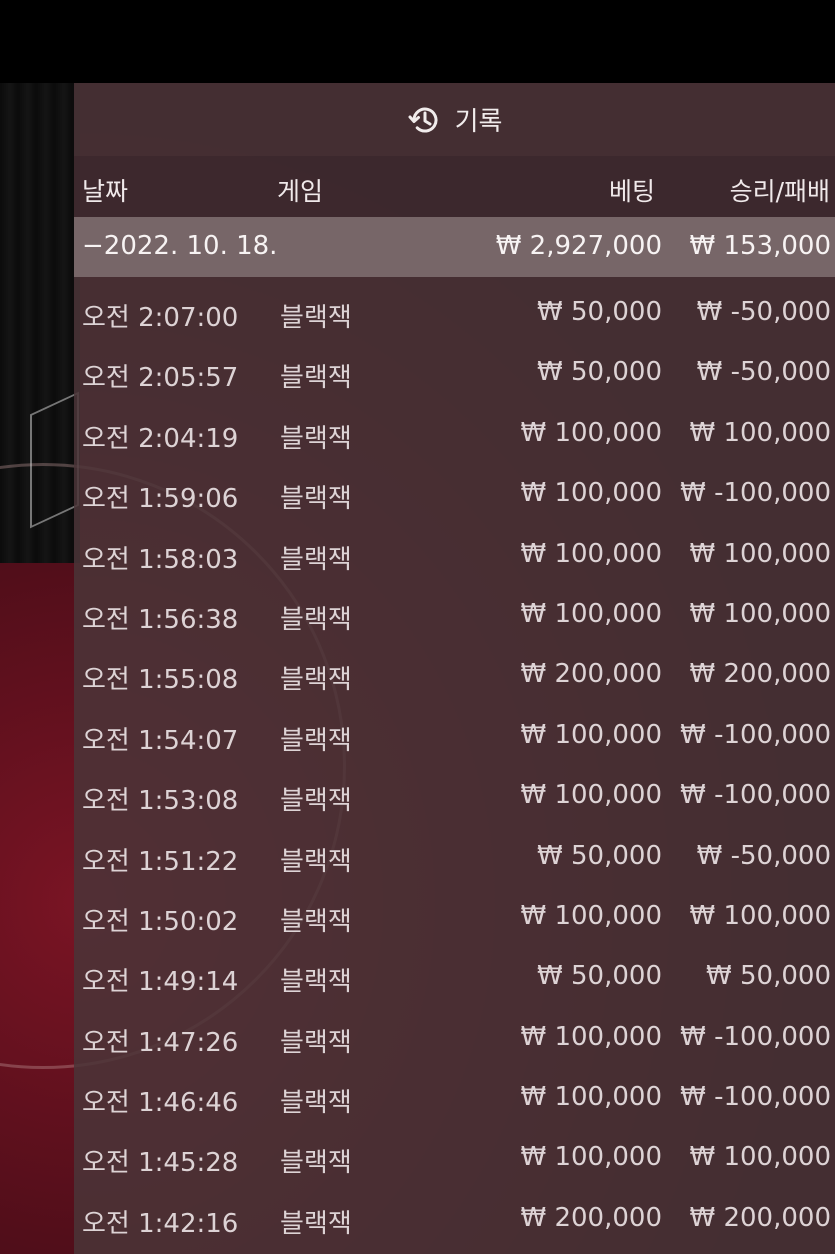 Image resolution: width=835 pixels, height=1254 pixels. Describe the element at coordinates (105, 191) in the screenshot. I see `column-header-date: 날짜` at that location.